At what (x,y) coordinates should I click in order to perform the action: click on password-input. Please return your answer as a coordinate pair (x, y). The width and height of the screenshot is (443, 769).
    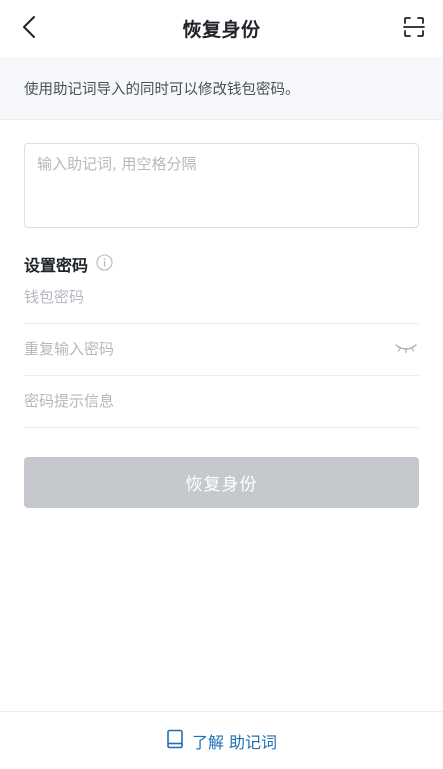
    Looking at the image, I should click on (194, 297).